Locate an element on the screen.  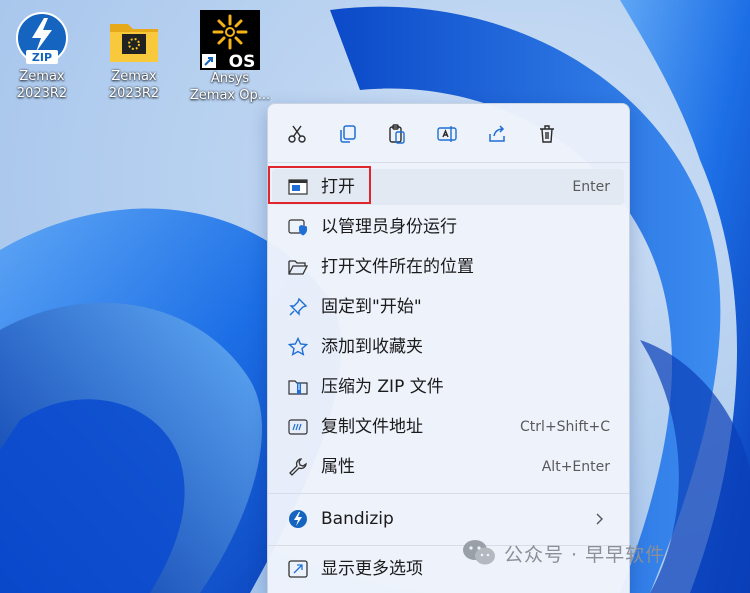
menu-item-label: 属性 is located at coordinates (338, 467).